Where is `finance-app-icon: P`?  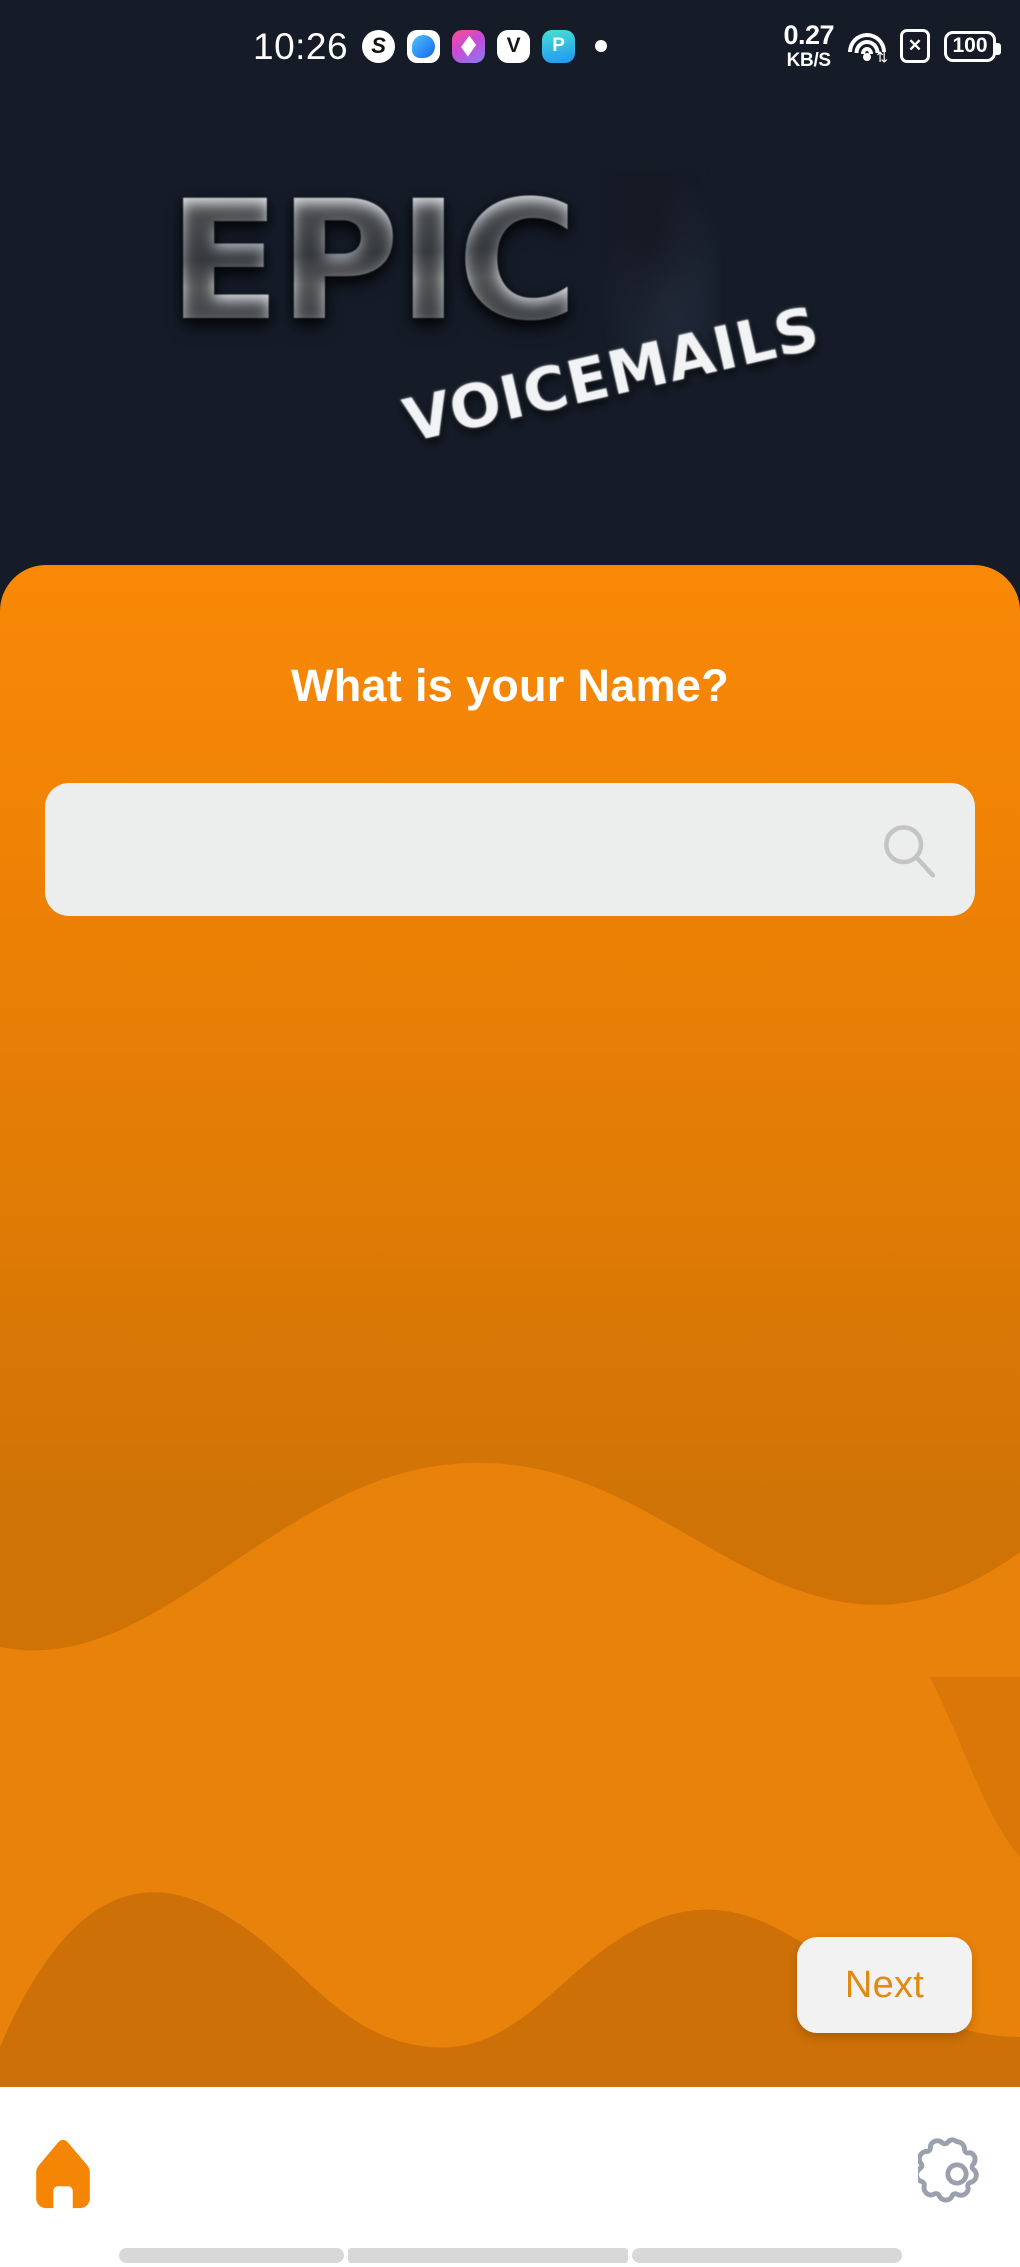 finance-app-icon: P is located at coordinates (559, 46).